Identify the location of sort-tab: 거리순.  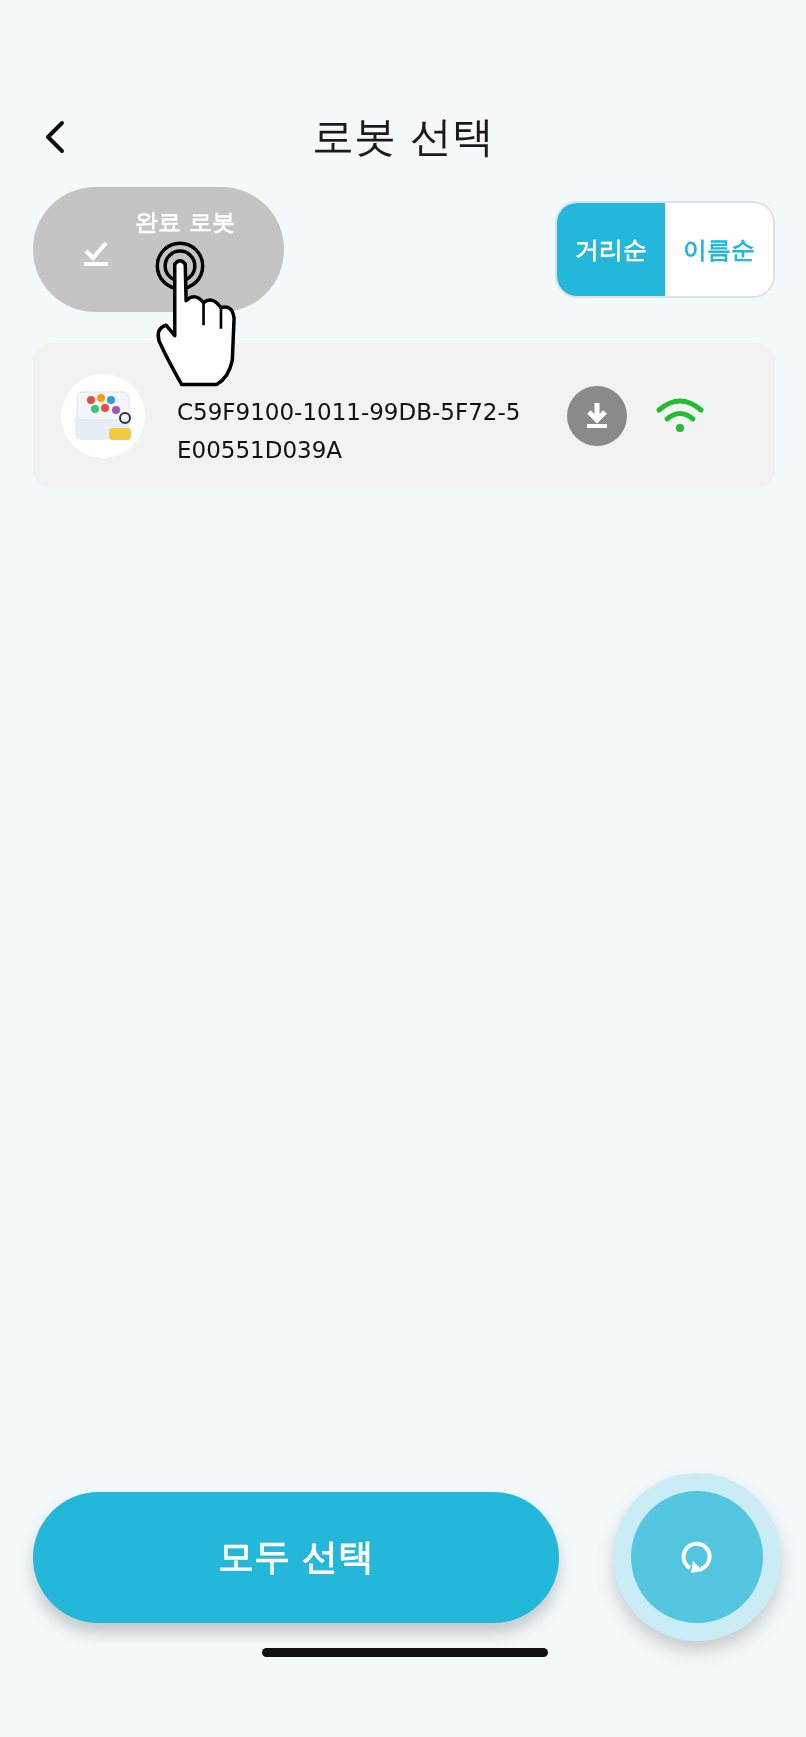
(611, 249).